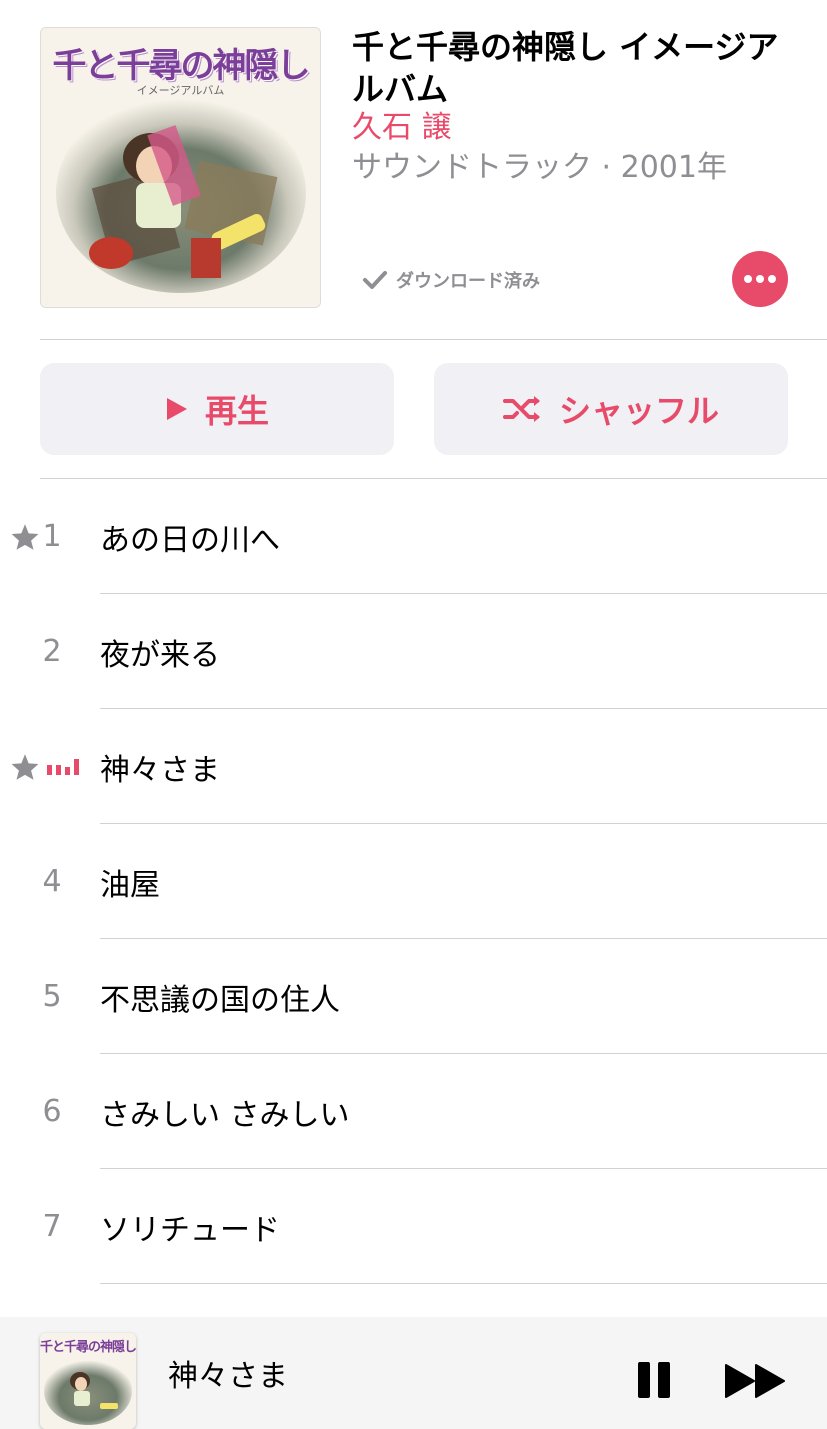  I want to click on next-button, so click(756, 1382).